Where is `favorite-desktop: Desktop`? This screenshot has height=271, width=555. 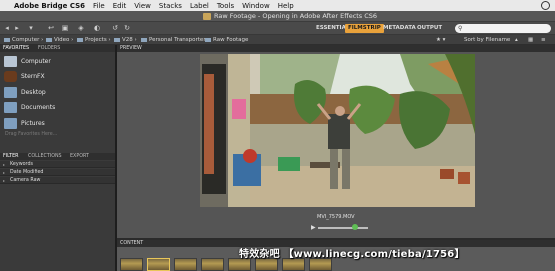 favorite-desktop: Desktop is located at coordinates (58, 93).